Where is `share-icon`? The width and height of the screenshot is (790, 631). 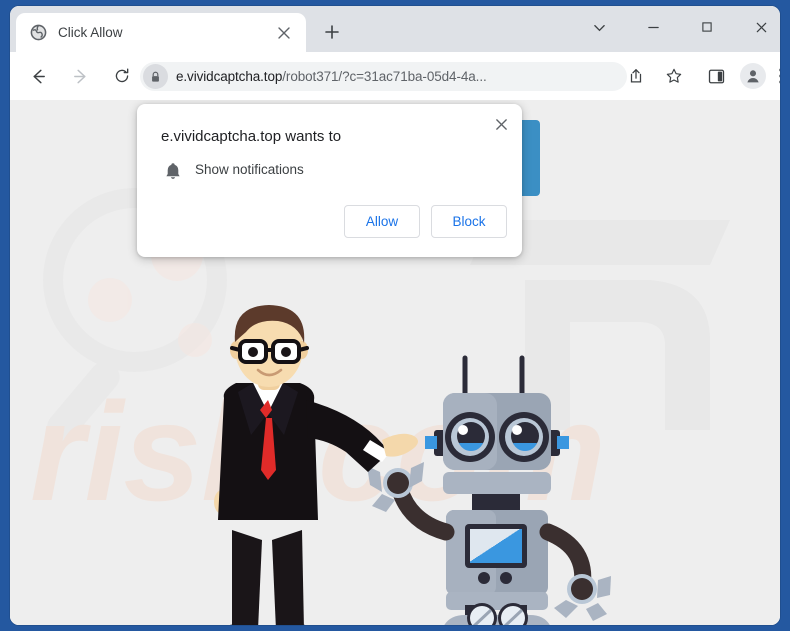 share-icon is located at coordinates (636, 76).